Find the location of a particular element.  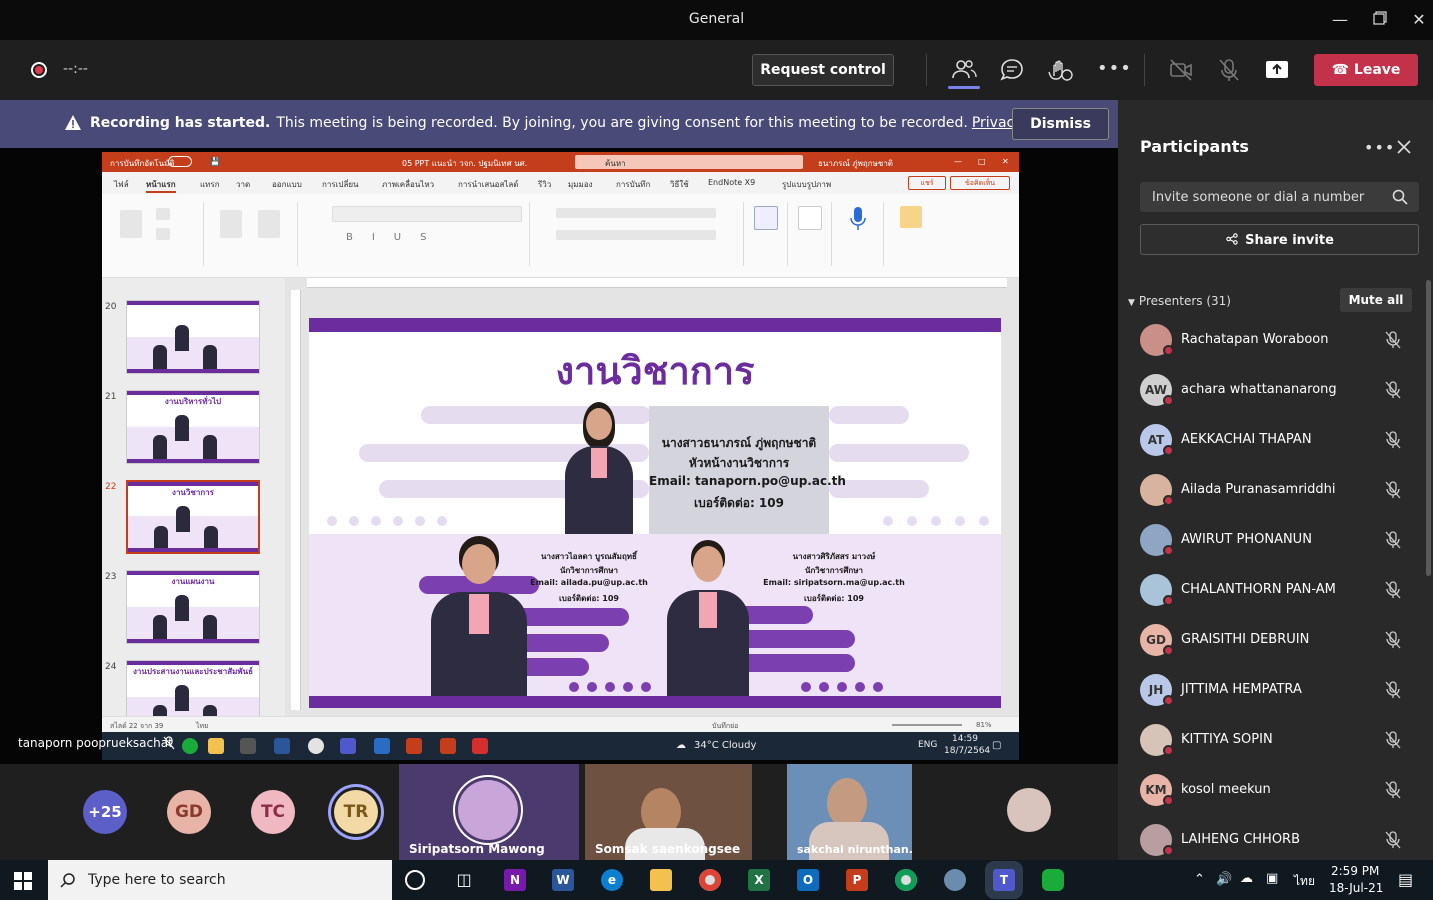

zoom-level: 81% is located at coordinates (984, 725).